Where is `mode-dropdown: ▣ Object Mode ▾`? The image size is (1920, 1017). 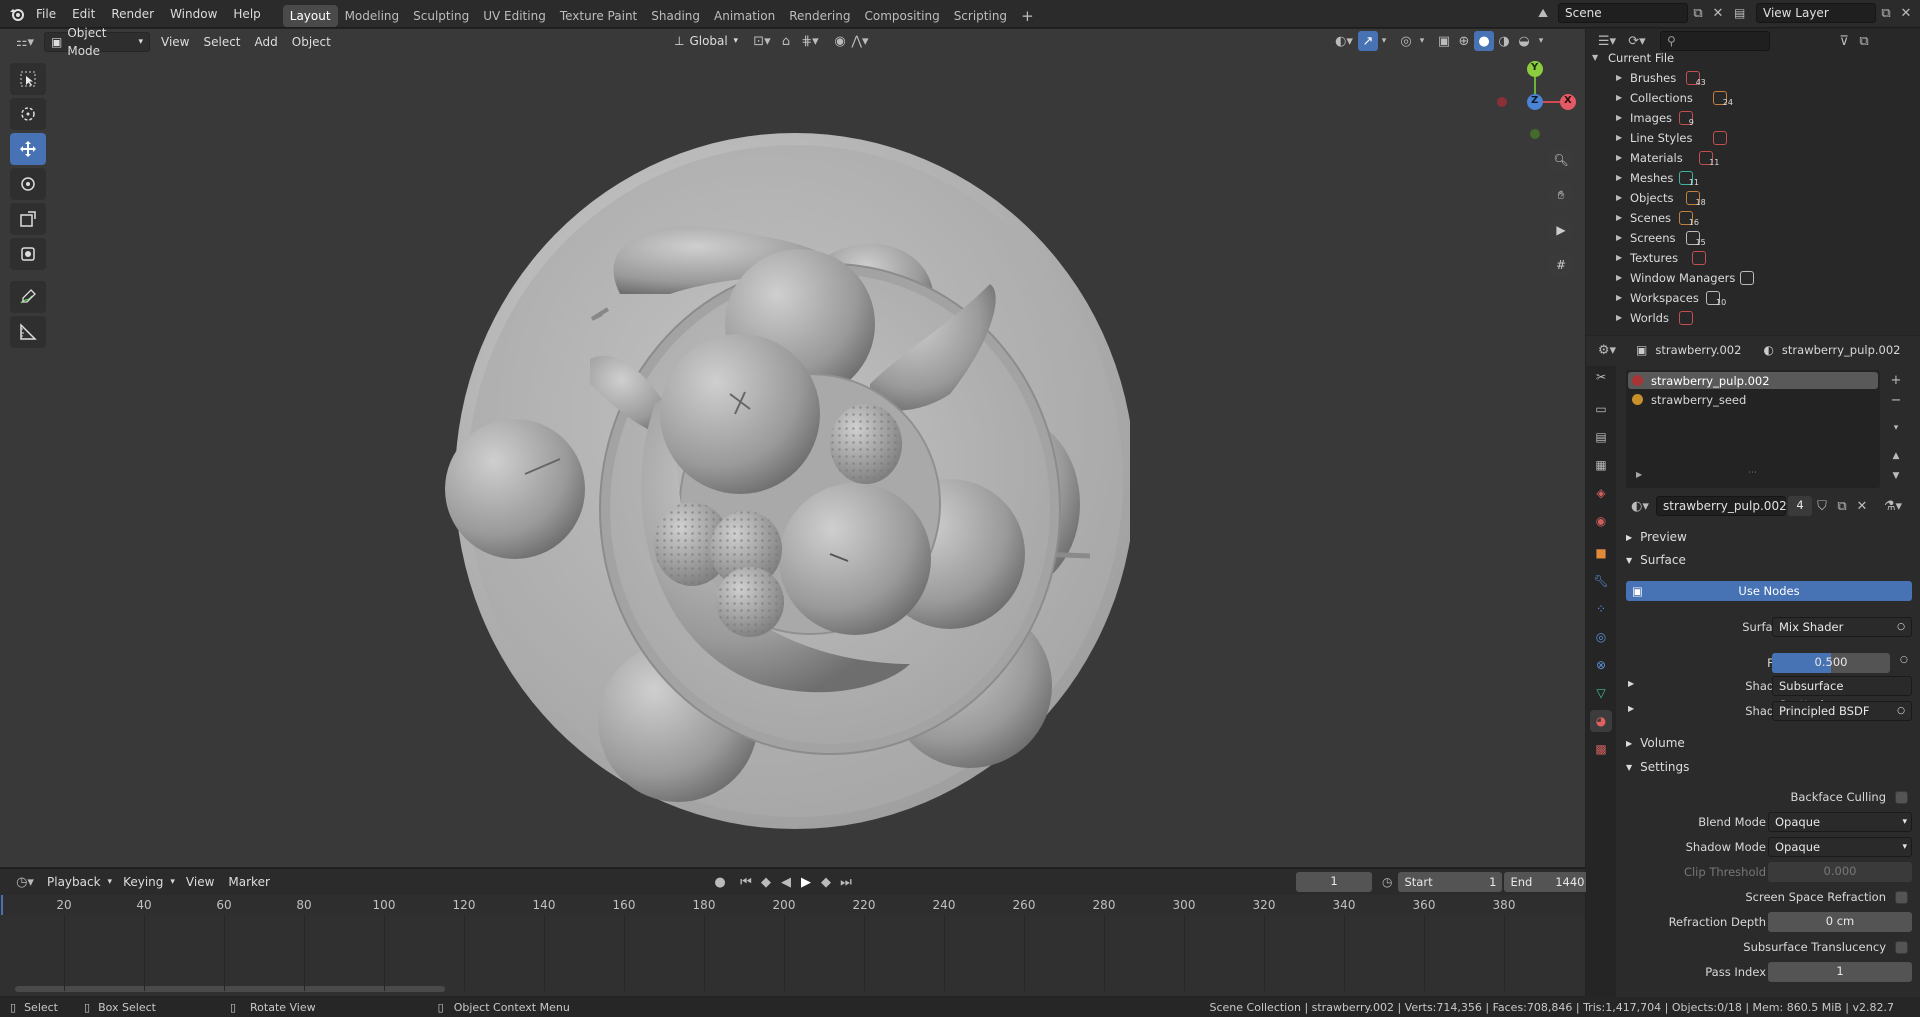 mode-dropdown: ▣ Object Mode ▾ is located at coordinates (97, 42).